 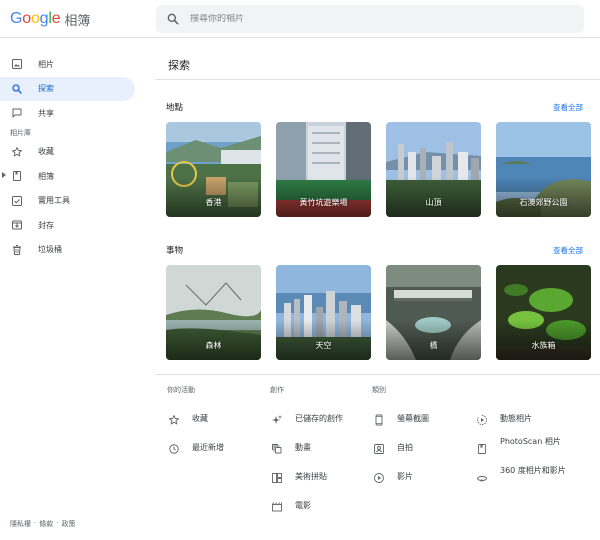 What do you see at coordinates (46, 225) in the screenshot?
I see `sidebar-item-label: 封存` at bounding box center [46, 225].